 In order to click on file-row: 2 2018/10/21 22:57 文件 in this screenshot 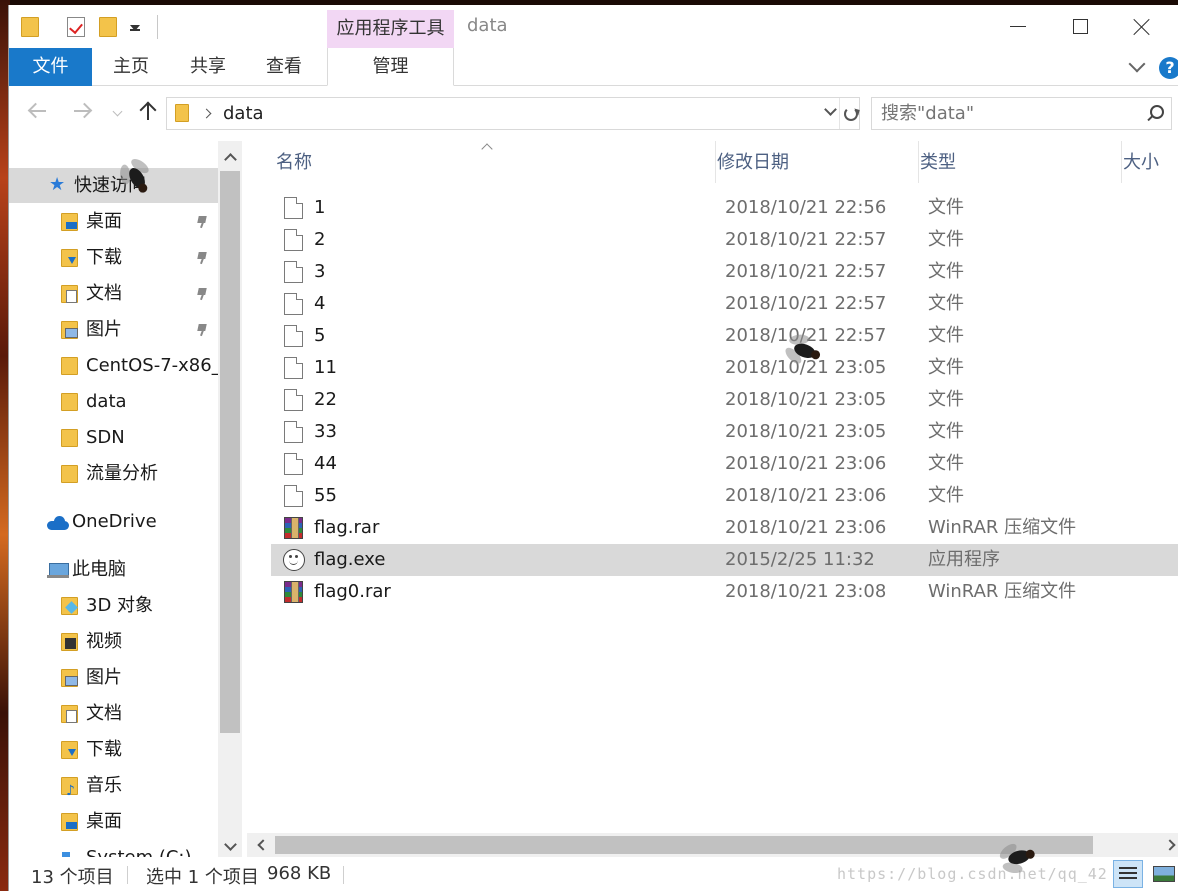, I will do `click(724, 240)`.